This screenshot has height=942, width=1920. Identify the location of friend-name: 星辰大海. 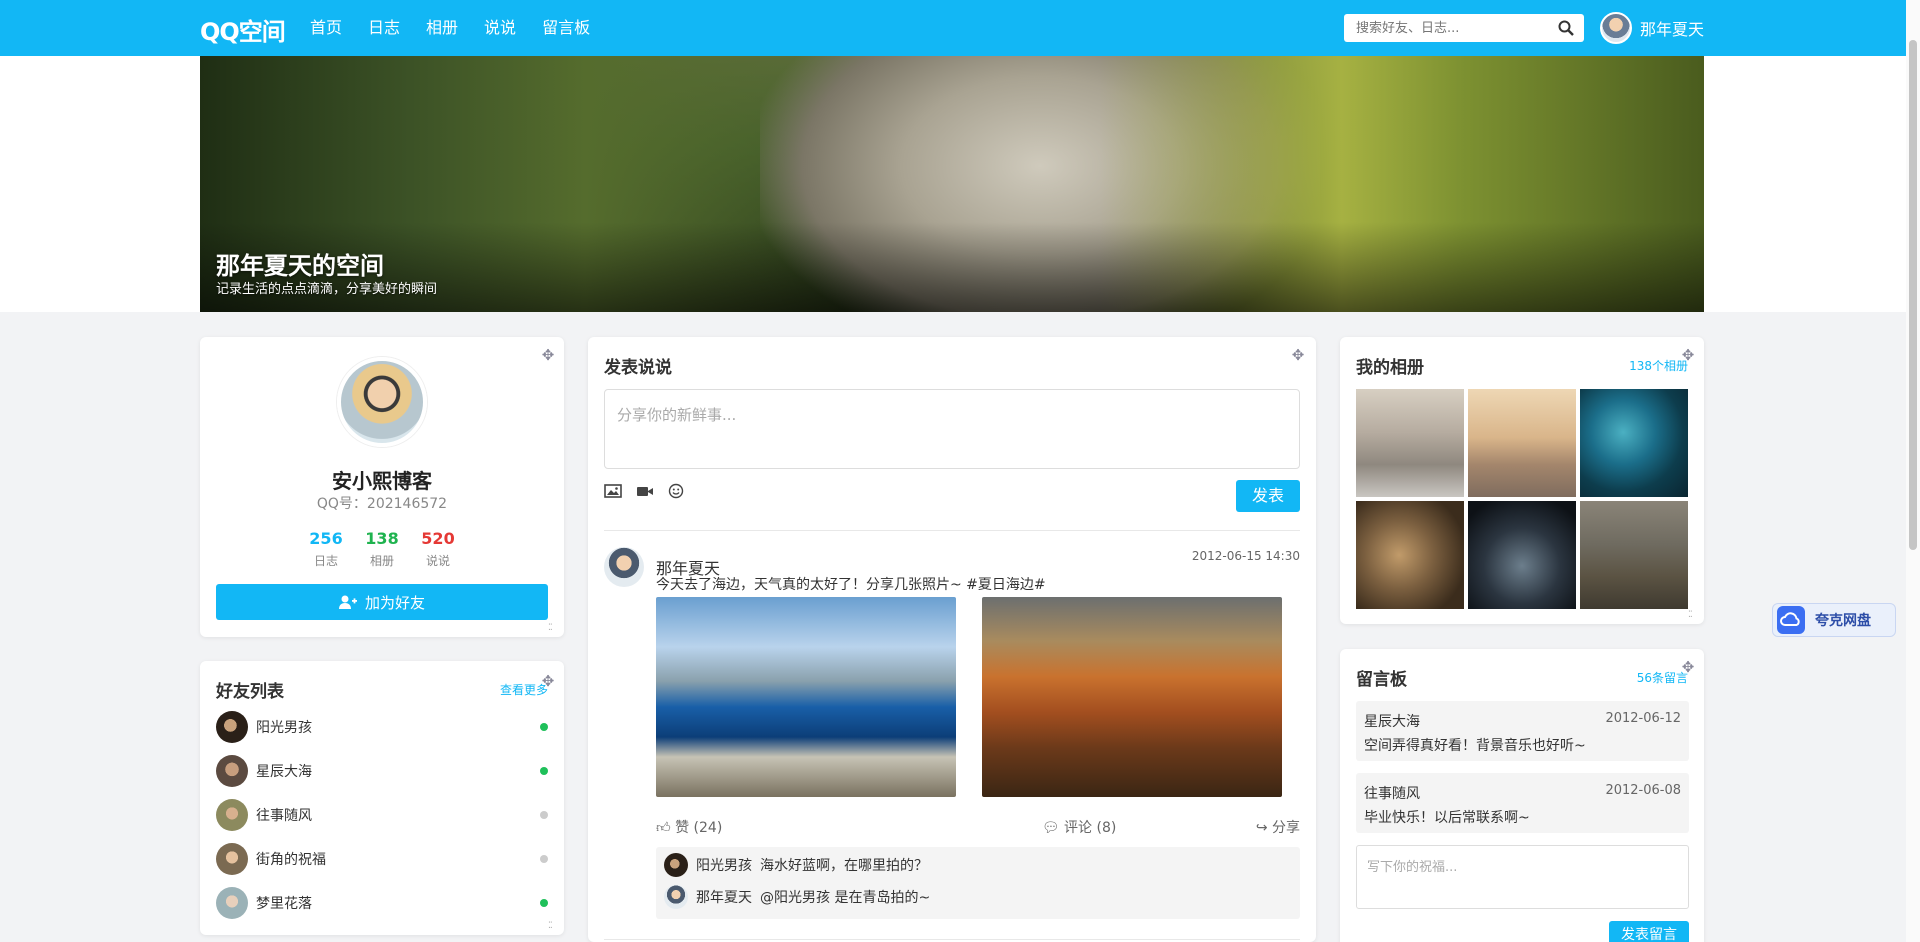
(284, 772).